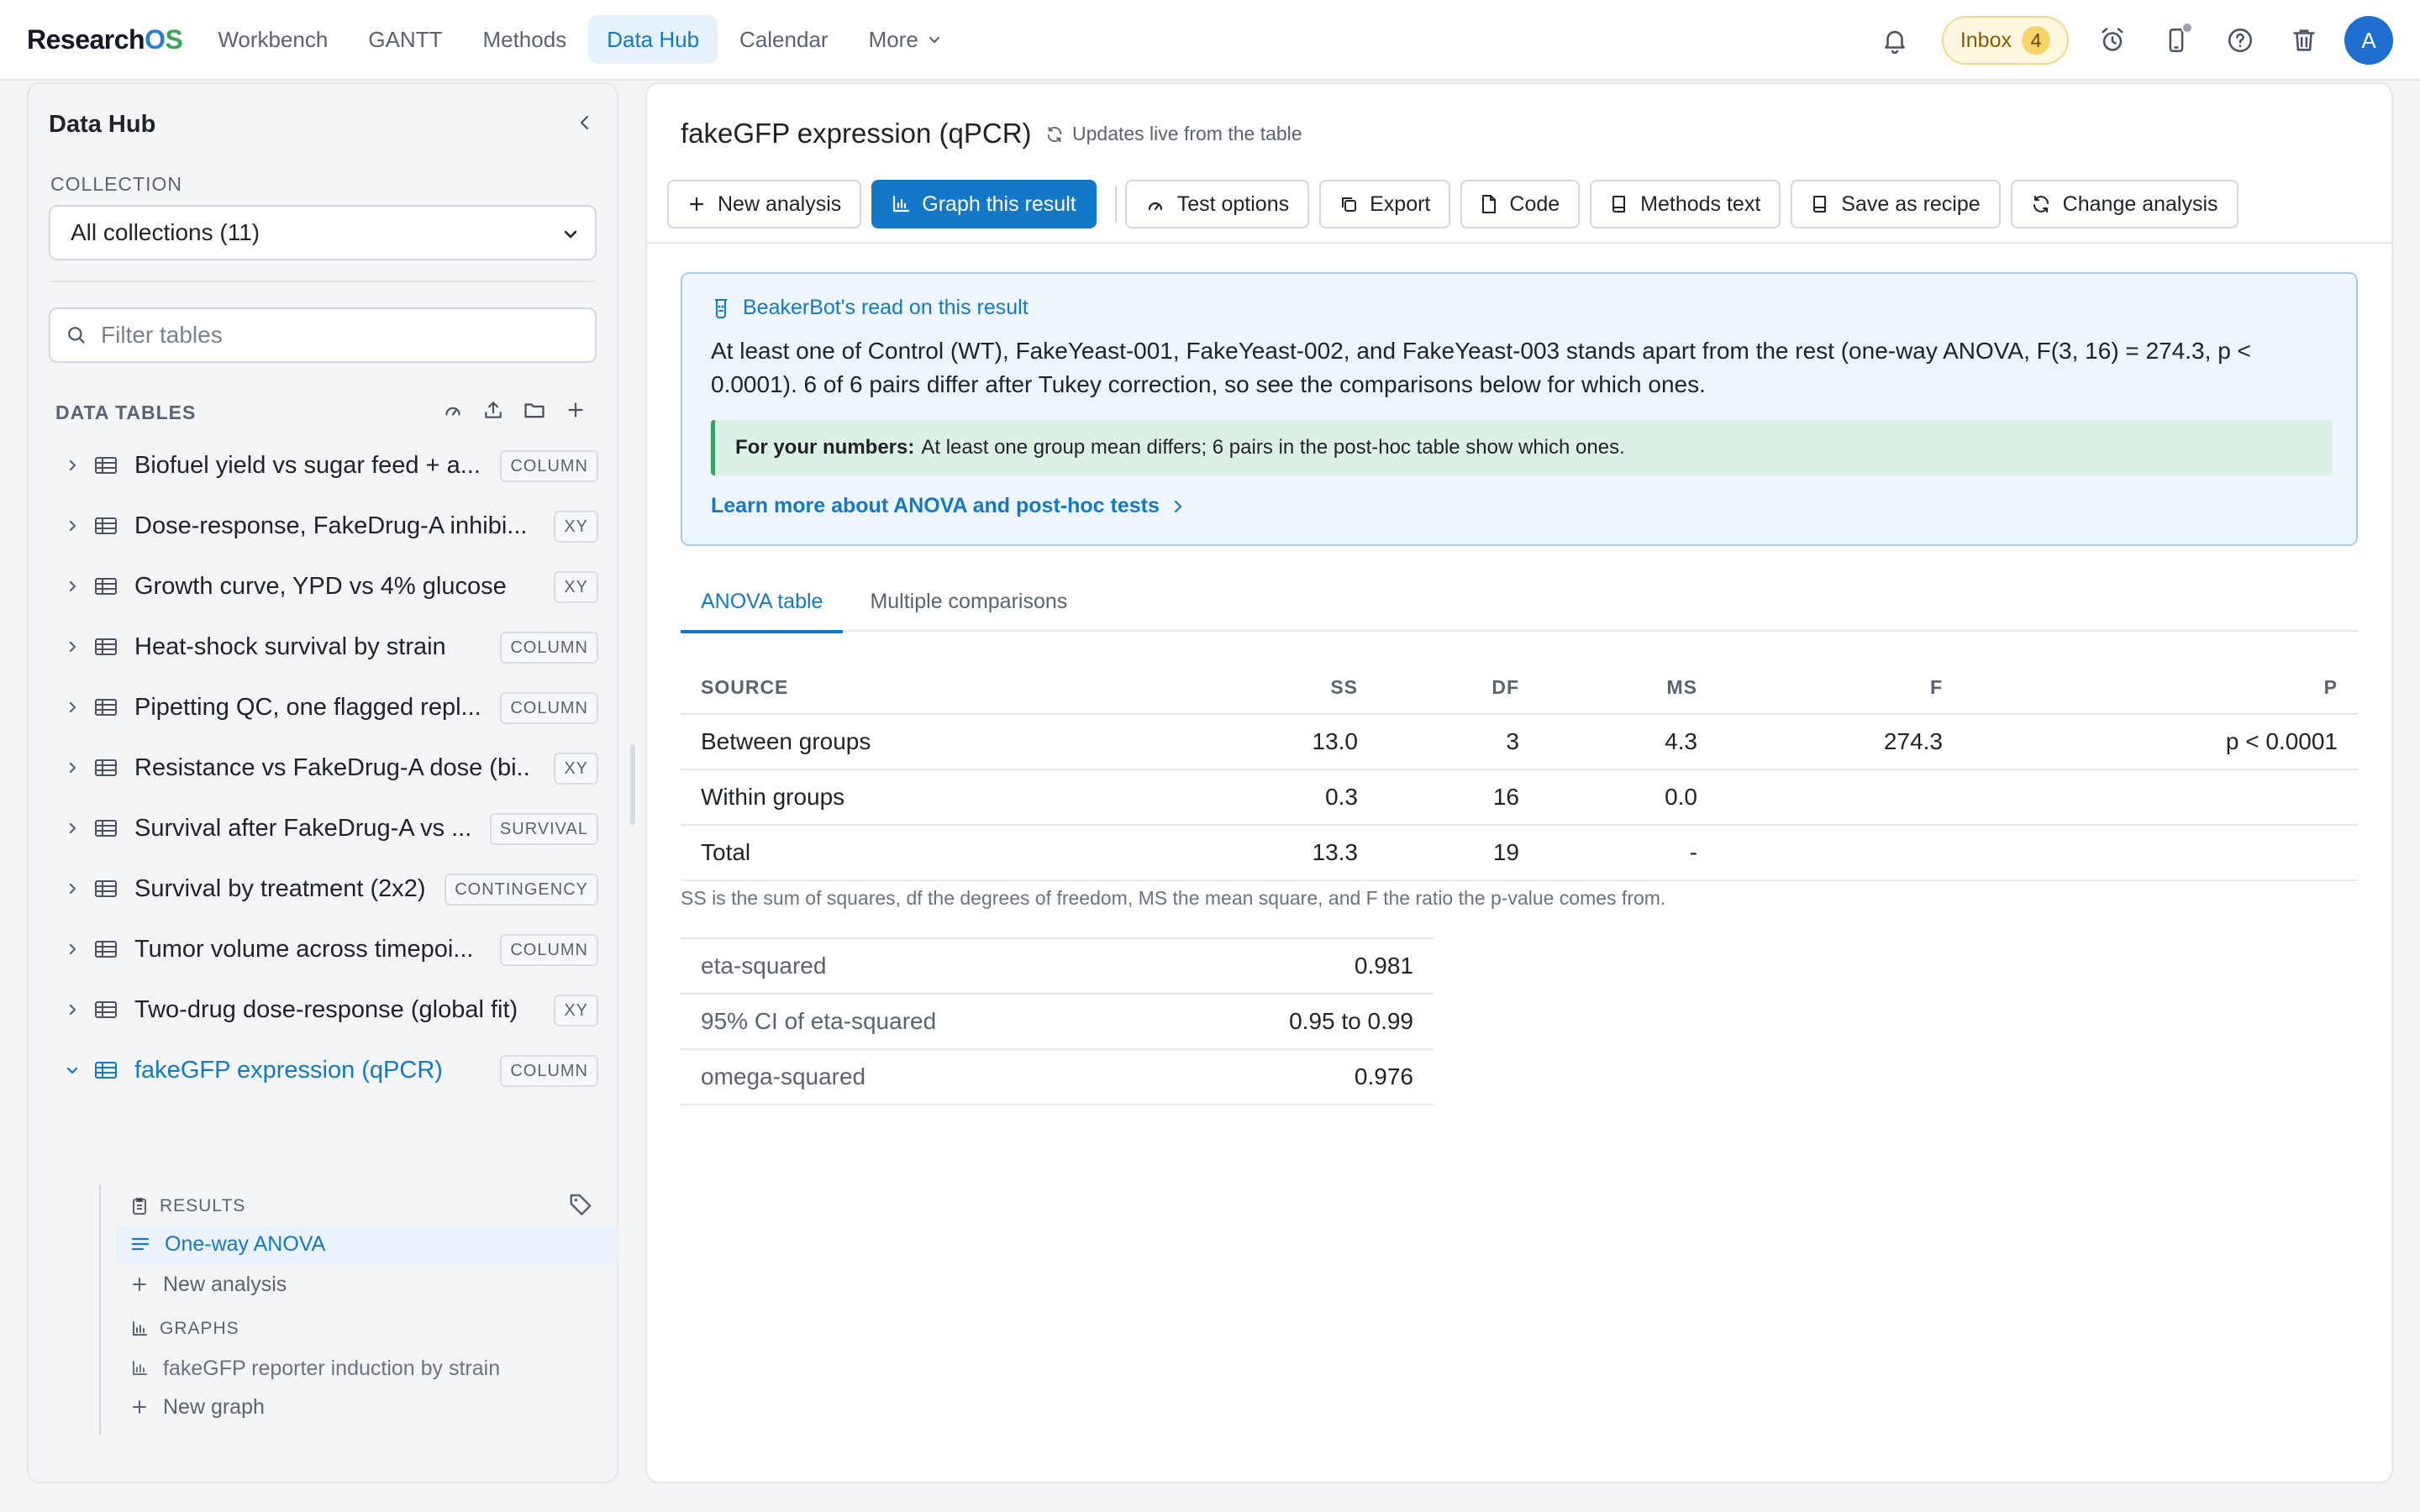  I want to click on data-table-item: Tumor volume across timepoi... COLUMN, so click(331, 949).